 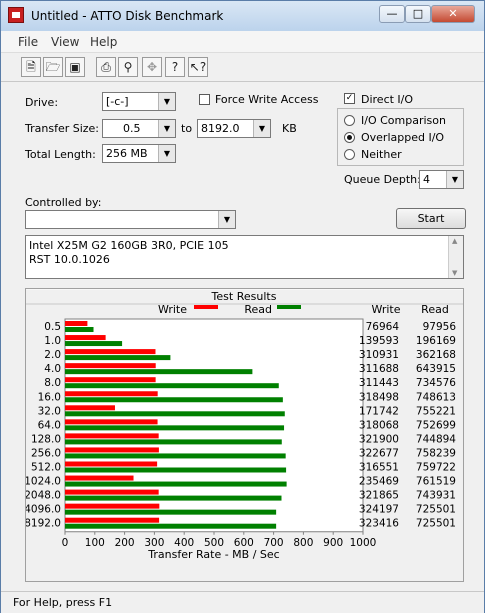 I want to click on write-value: 322677, so click(x=379, y=453).